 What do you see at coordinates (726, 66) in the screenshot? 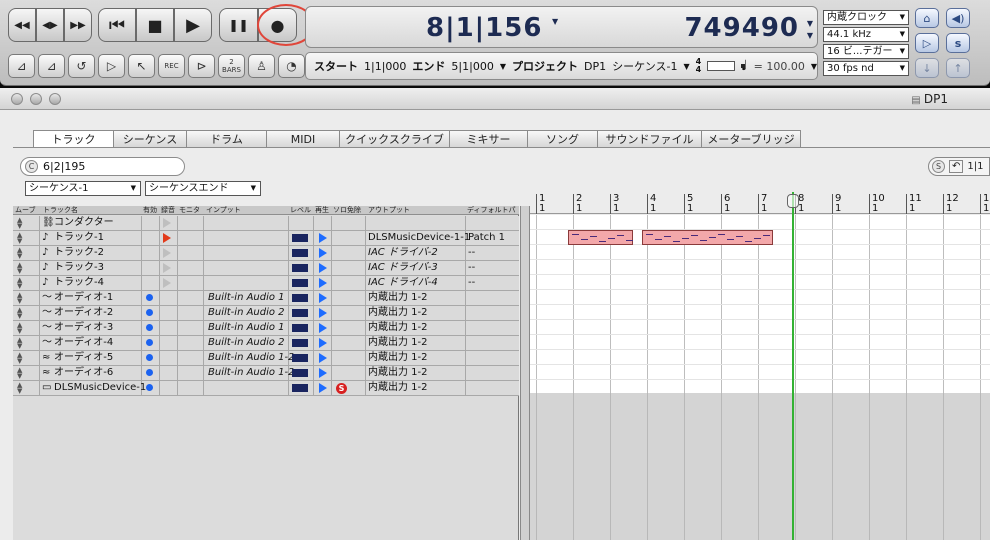
I see `tempo-slider` at bounding box center [726, 66].